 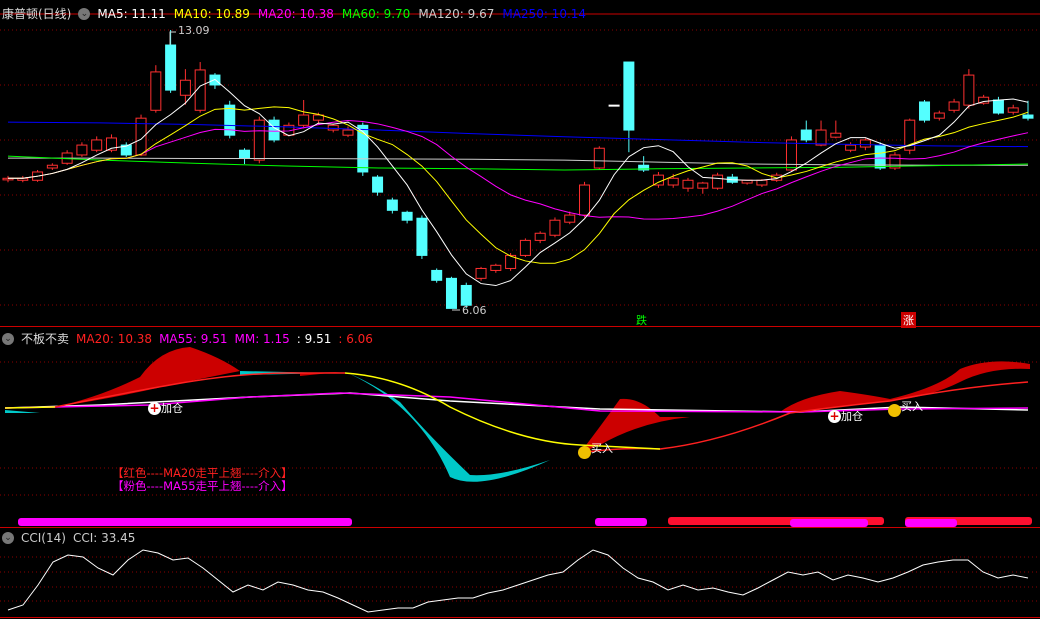 I want to click on indicator-legend-item: : 9.51, so click(x=314, y=338).